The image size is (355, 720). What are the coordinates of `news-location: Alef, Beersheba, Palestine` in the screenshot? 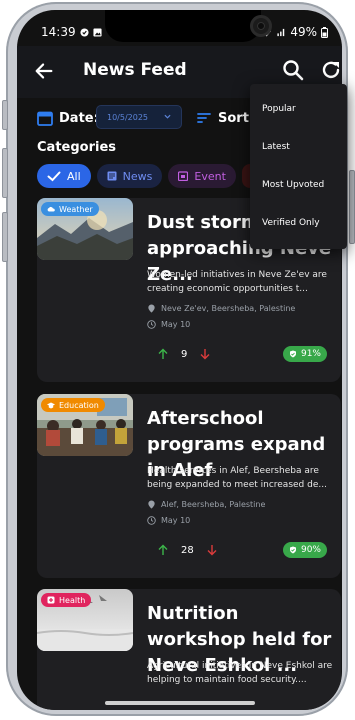 It's located at (206, 504).